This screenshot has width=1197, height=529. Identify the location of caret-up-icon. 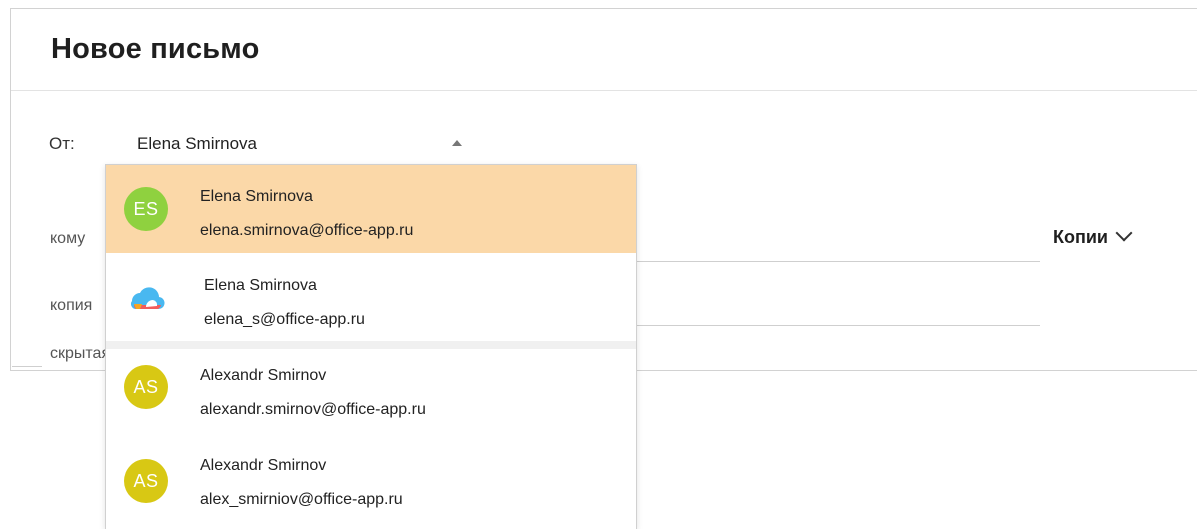
(457, 143).